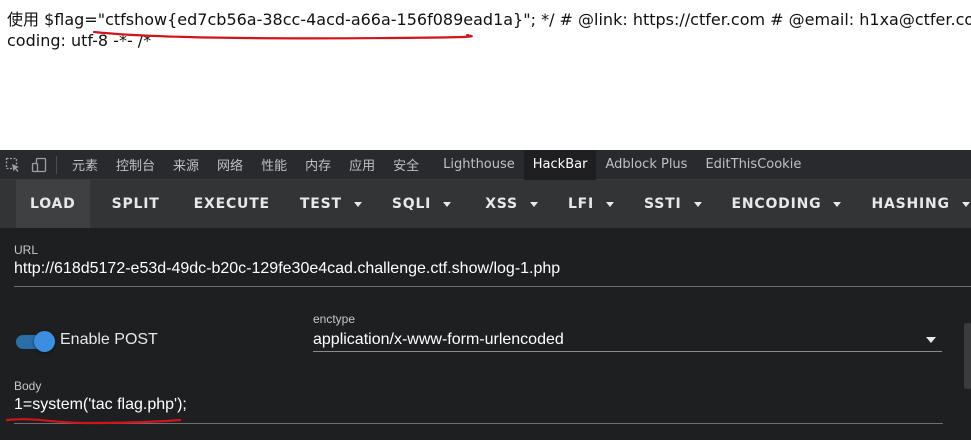  Describe the element at coordinates (109, 339) in the screenshot. I see `enable-post-label: Enable POST` at that location.